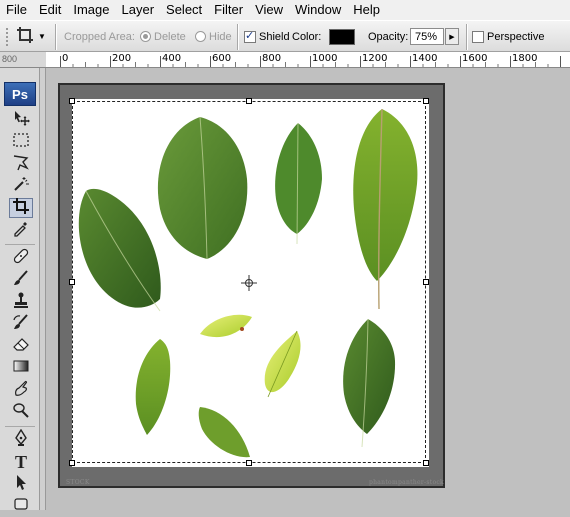 The width and height of the screenshot is (570, 517). Describe the element at coordinates (99, 36) in the screenshot. I see `cropped-area-label: Cropped Area:` at that location.